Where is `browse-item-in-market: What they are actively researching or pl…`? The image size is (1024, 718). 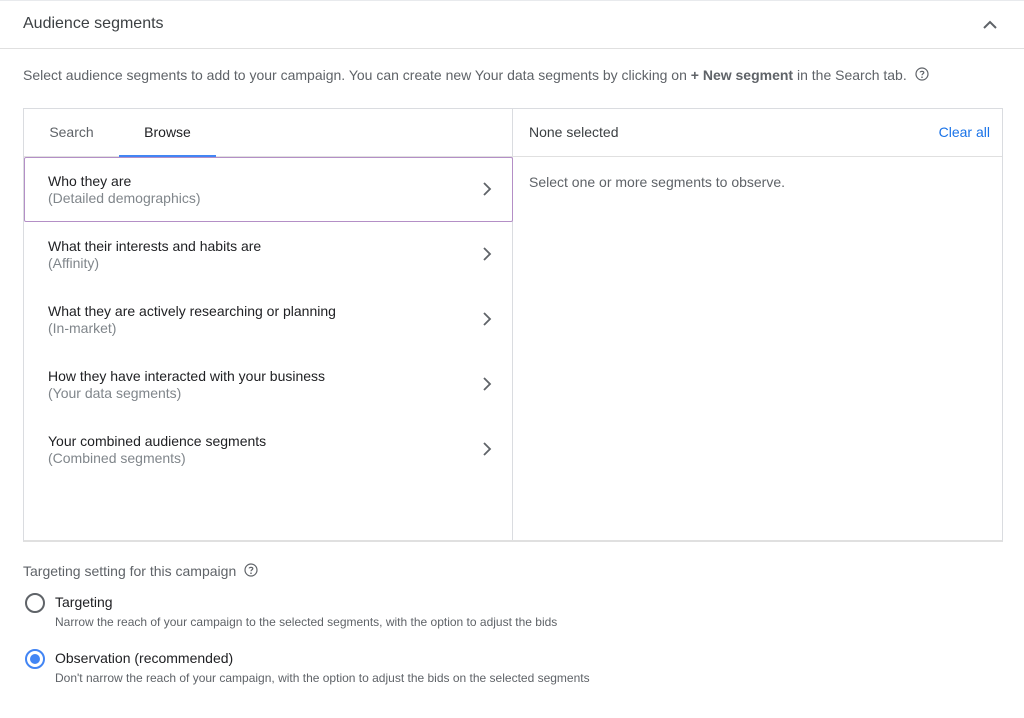 browse-item-in-market: What they are actively researching or pl… is located at coordinates (268, 319).